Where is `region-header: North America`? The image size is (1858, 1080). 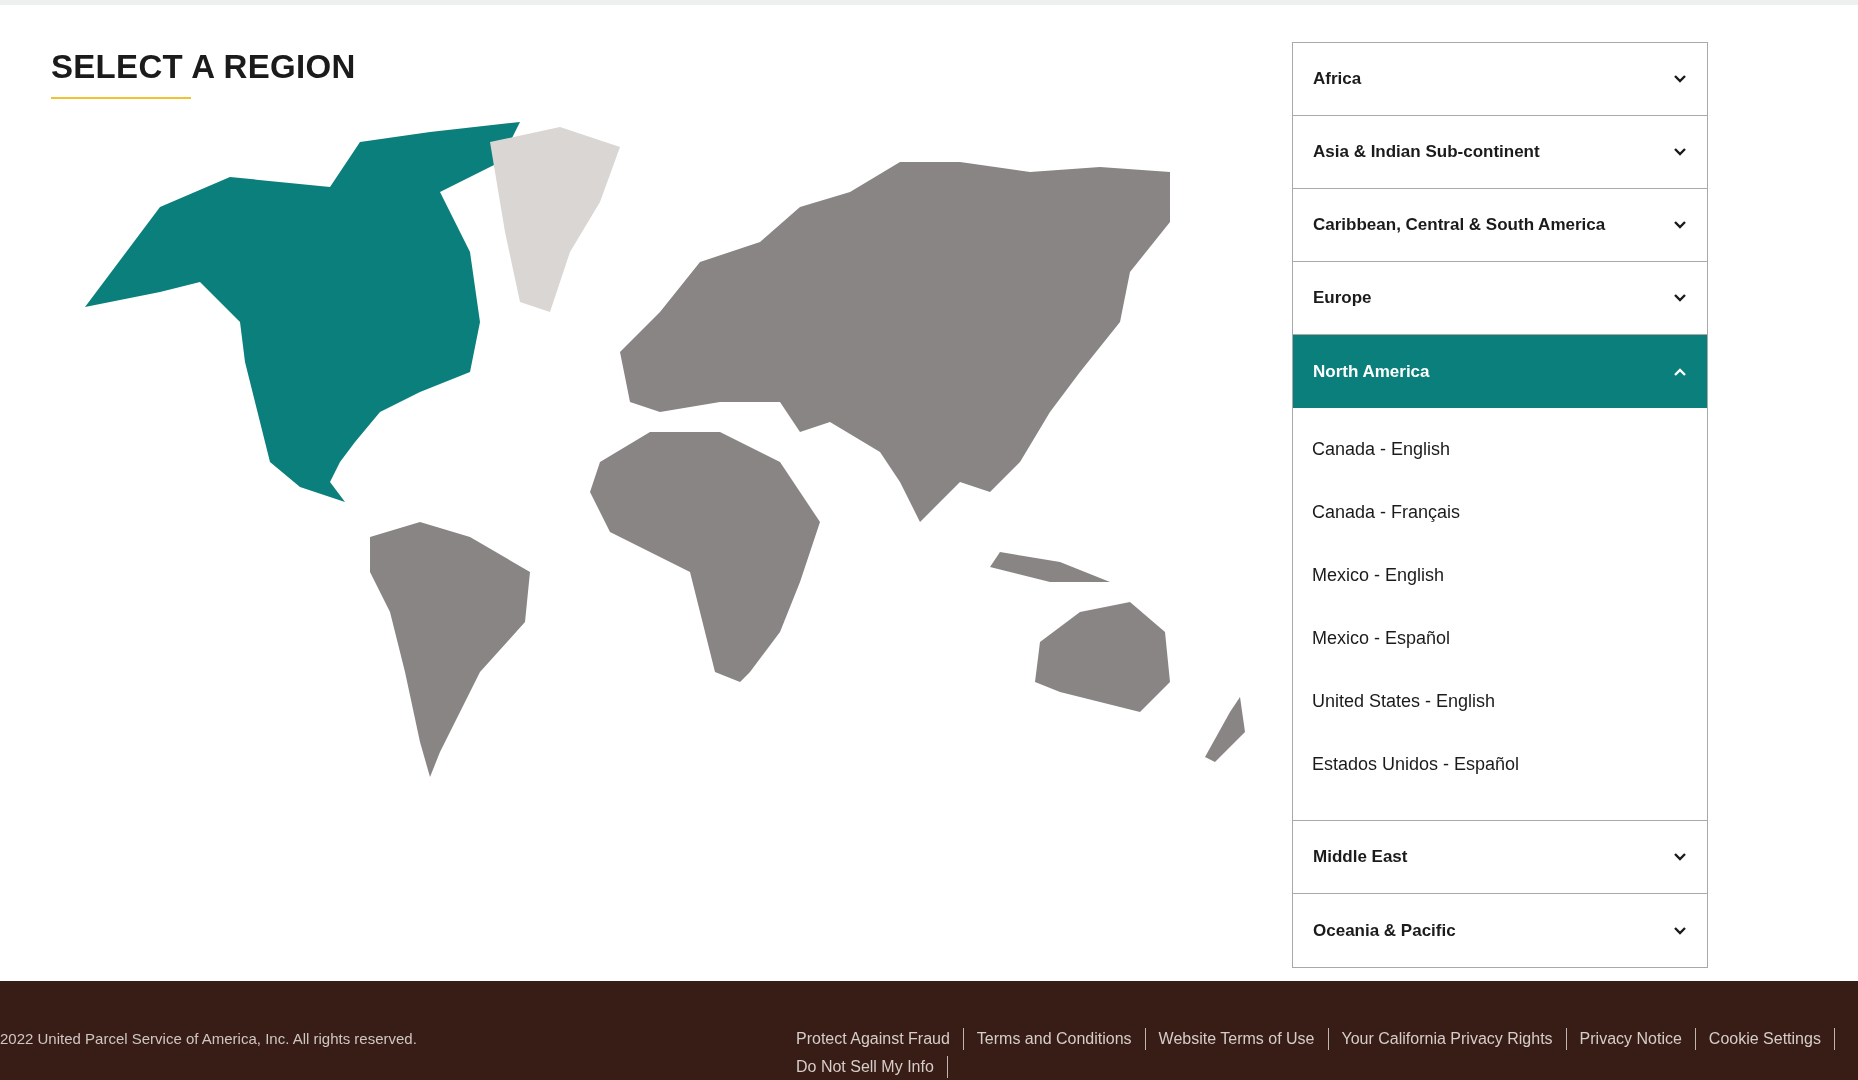
region-header: North America is located at coordinates (1500, 371).